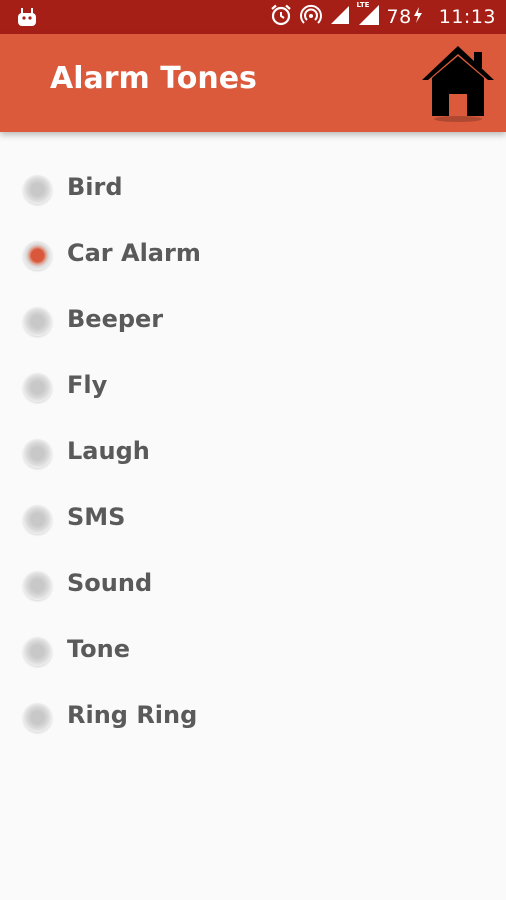 This screenshot has width=506, height=900. Describe the element at coordinates (253, 519) in the screenshot. I see `tone-item-sms: SMS` at that location.